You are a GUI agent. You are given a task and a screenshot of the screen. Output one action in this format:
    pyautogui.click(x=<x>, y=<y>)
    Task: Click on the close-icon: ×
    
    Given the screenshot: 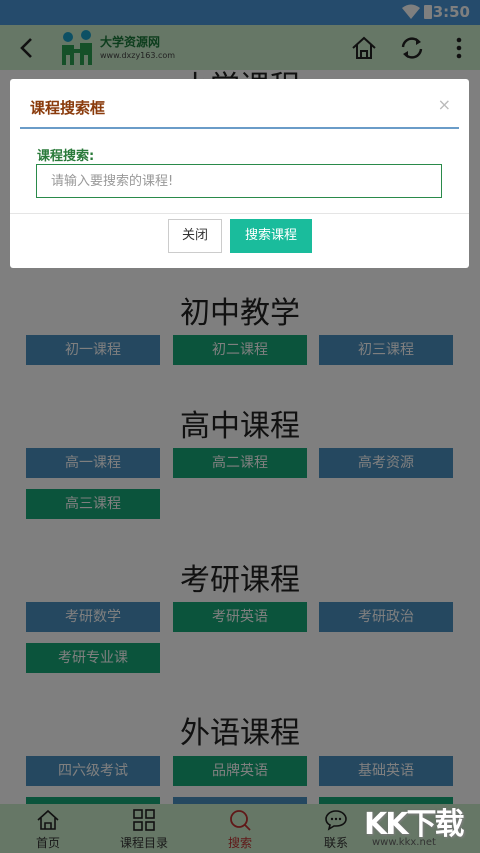 What is the action you would take?
    pyautogui.click(x=444, y=104)
    